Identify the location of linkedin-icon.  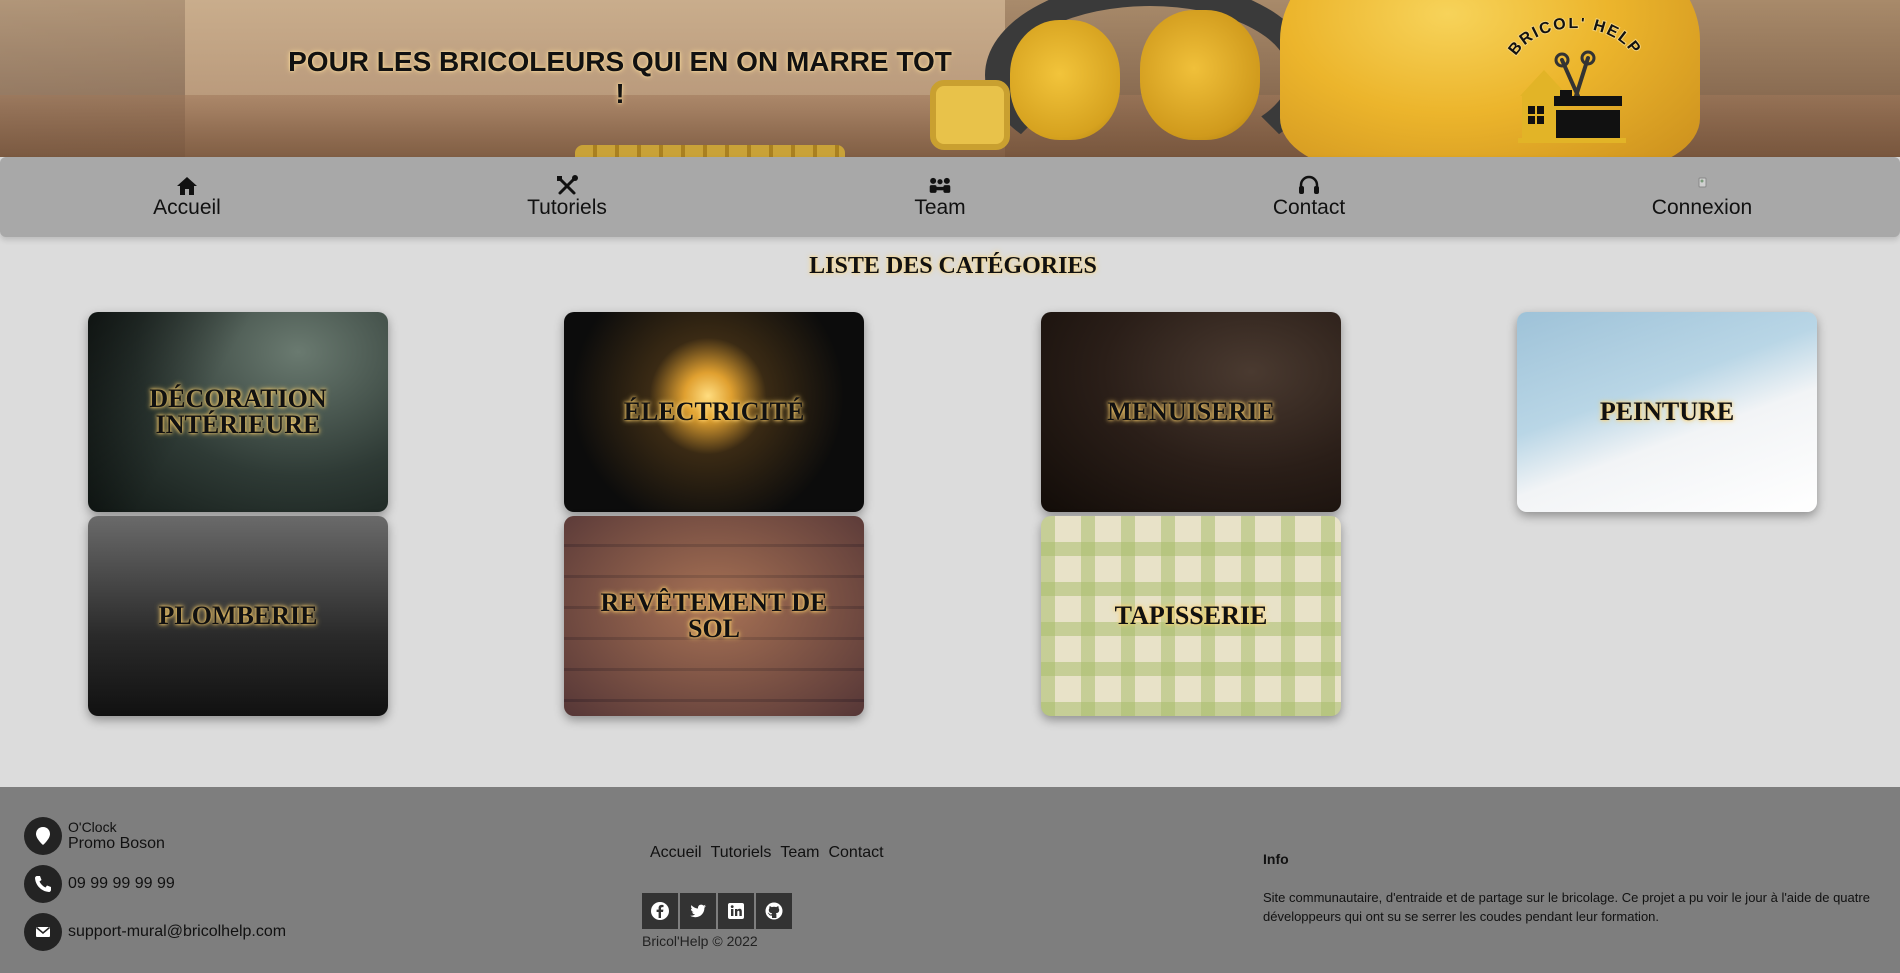
(736, 911).